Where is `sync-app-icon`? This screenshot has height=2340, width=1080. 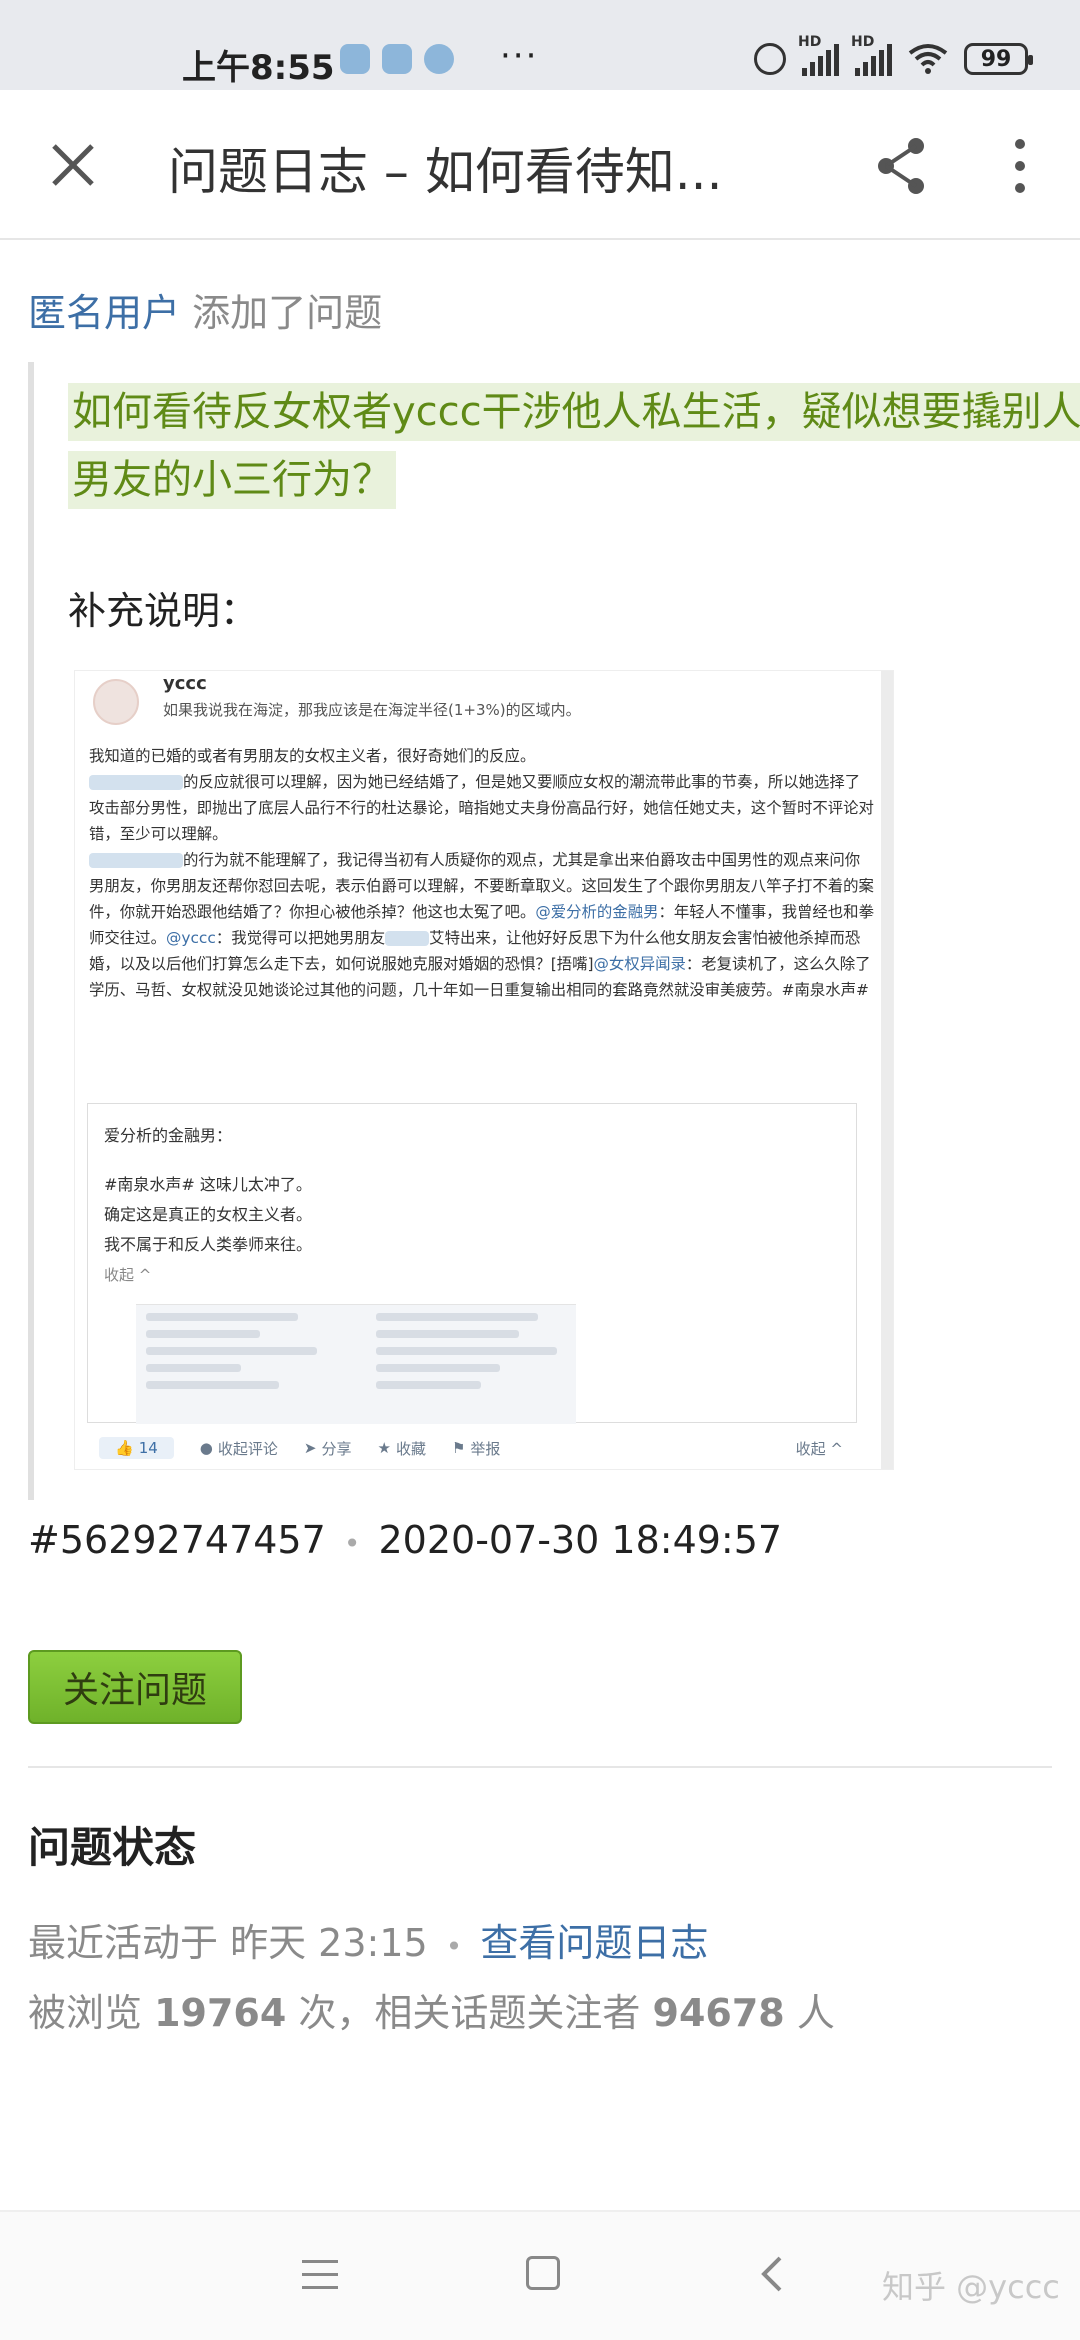 sync-app-icon is located at coordinates (439, 59).